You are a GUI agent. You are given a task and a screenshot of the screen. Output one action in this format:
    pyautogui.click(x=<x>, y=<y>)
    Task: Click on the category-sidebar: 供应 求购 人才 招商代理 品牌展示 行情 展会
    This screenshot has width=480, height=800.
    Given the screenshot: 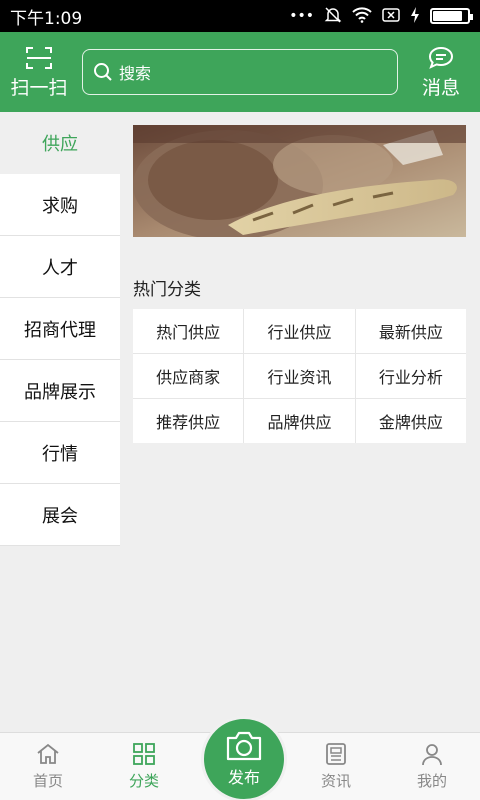 What is the action you would take?
    pyautogui.click(x=60, y=329)
    